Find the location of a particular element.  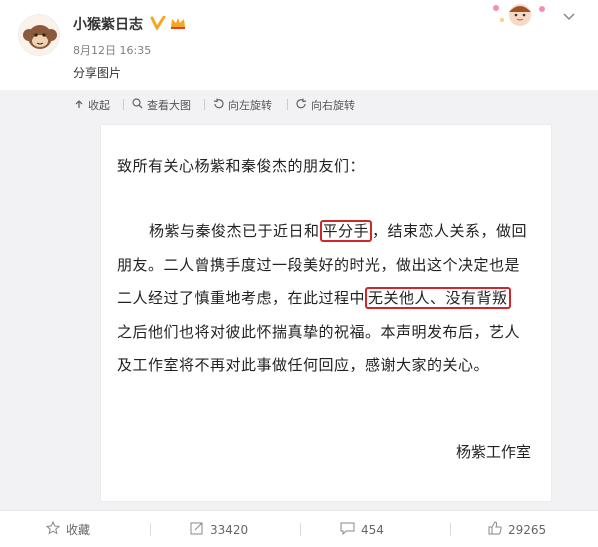

comment-count: 454 is located at coordinates (372, 529).